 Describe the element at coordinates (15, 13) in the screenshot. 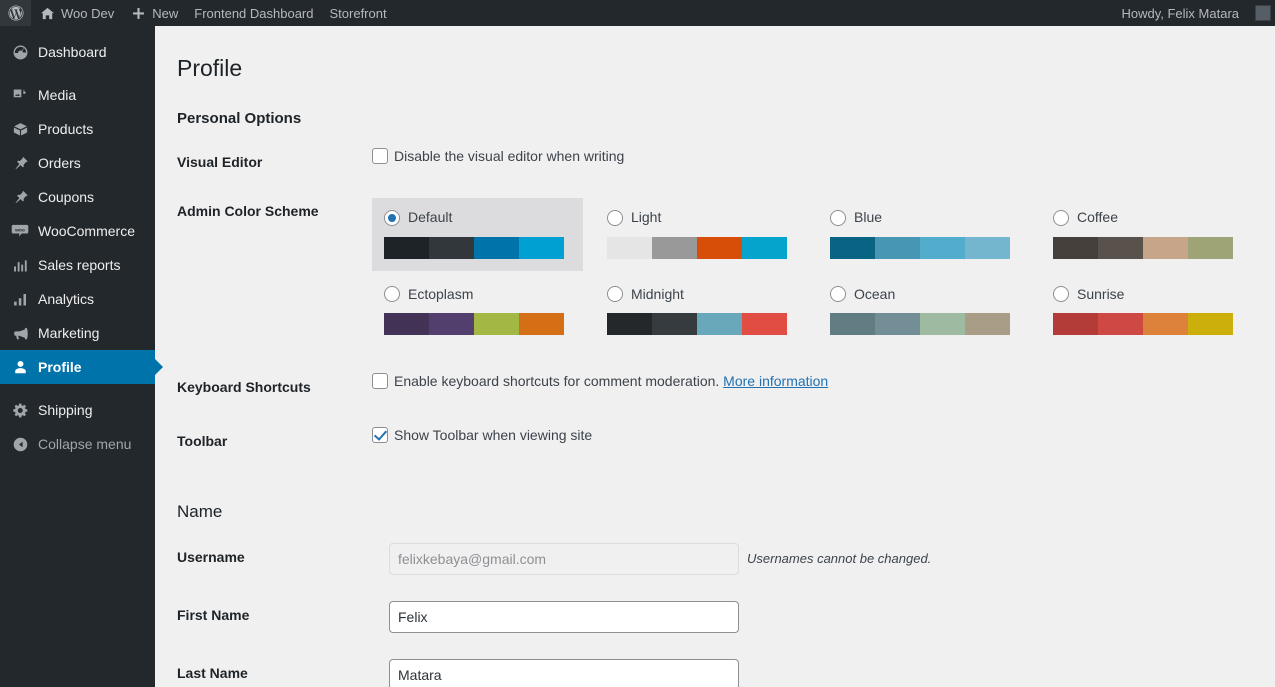

I see `wordpress-logo-button` at that location.